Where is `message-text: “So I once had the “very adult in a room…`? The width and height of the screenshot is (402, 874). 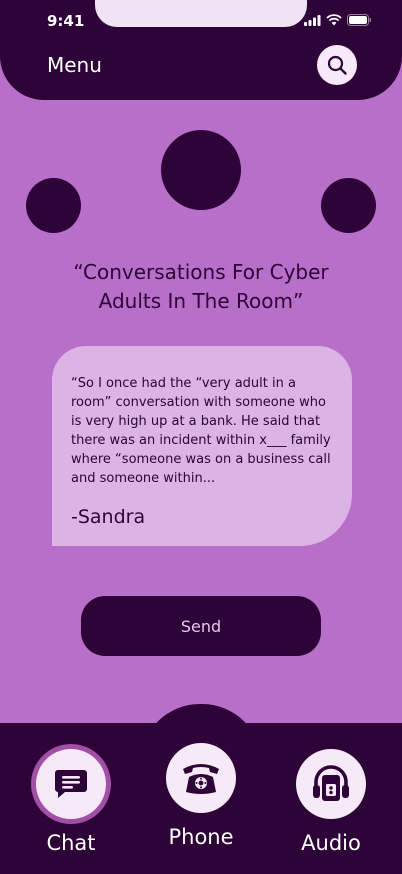 message-text: “So I once had the “very adult in a room… is located at coordinates (201, 431).